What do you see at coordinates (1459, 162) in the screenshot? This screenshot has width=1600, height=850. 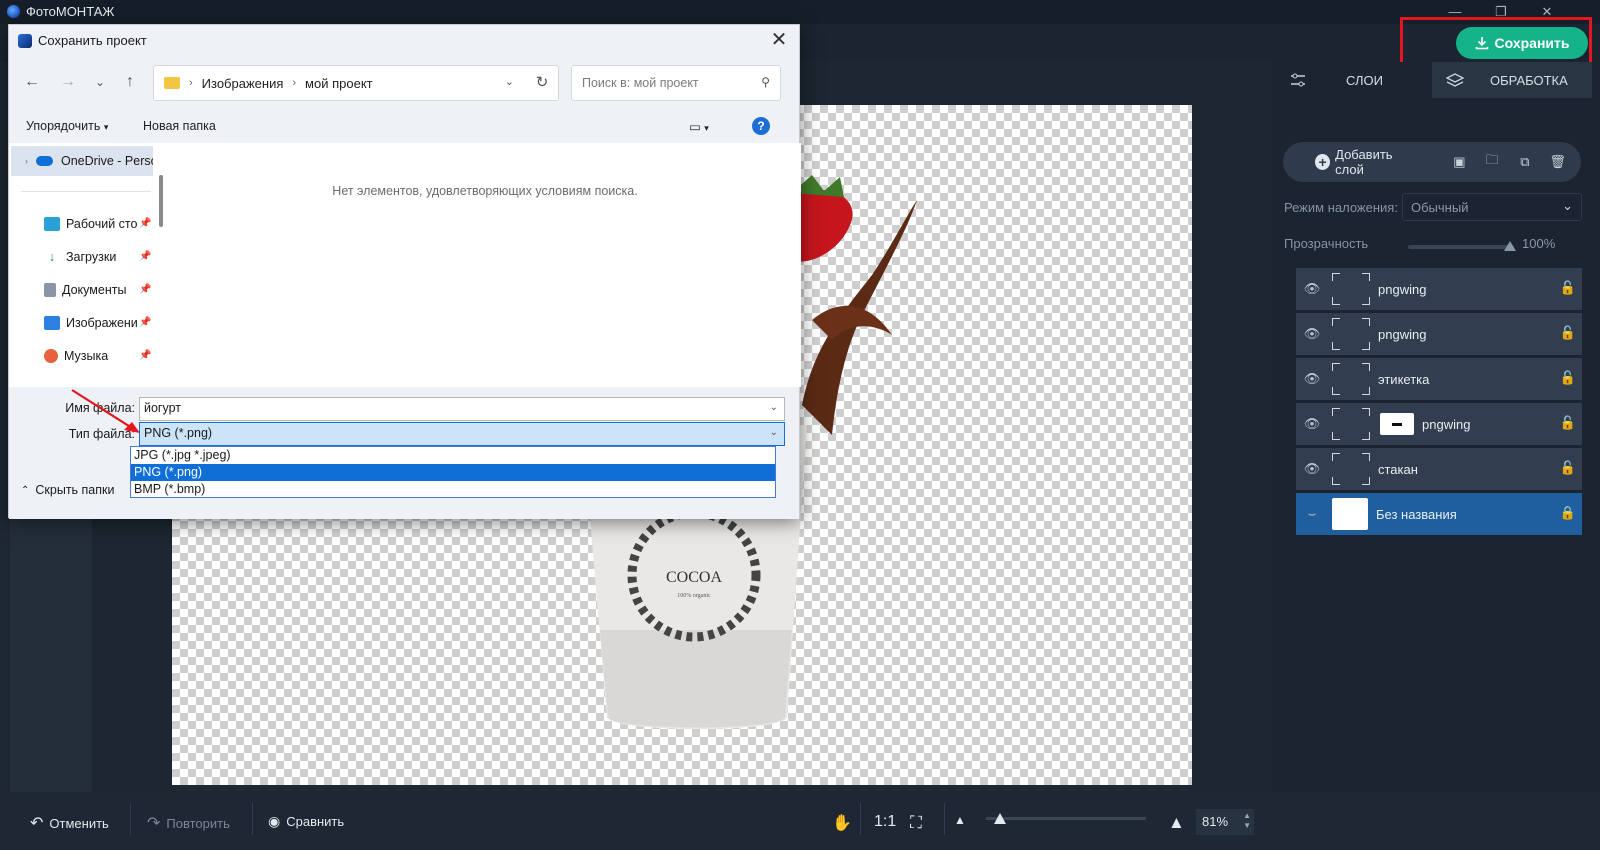 I see `add-image-icon: ▣` at bounding box center [1459, 162].